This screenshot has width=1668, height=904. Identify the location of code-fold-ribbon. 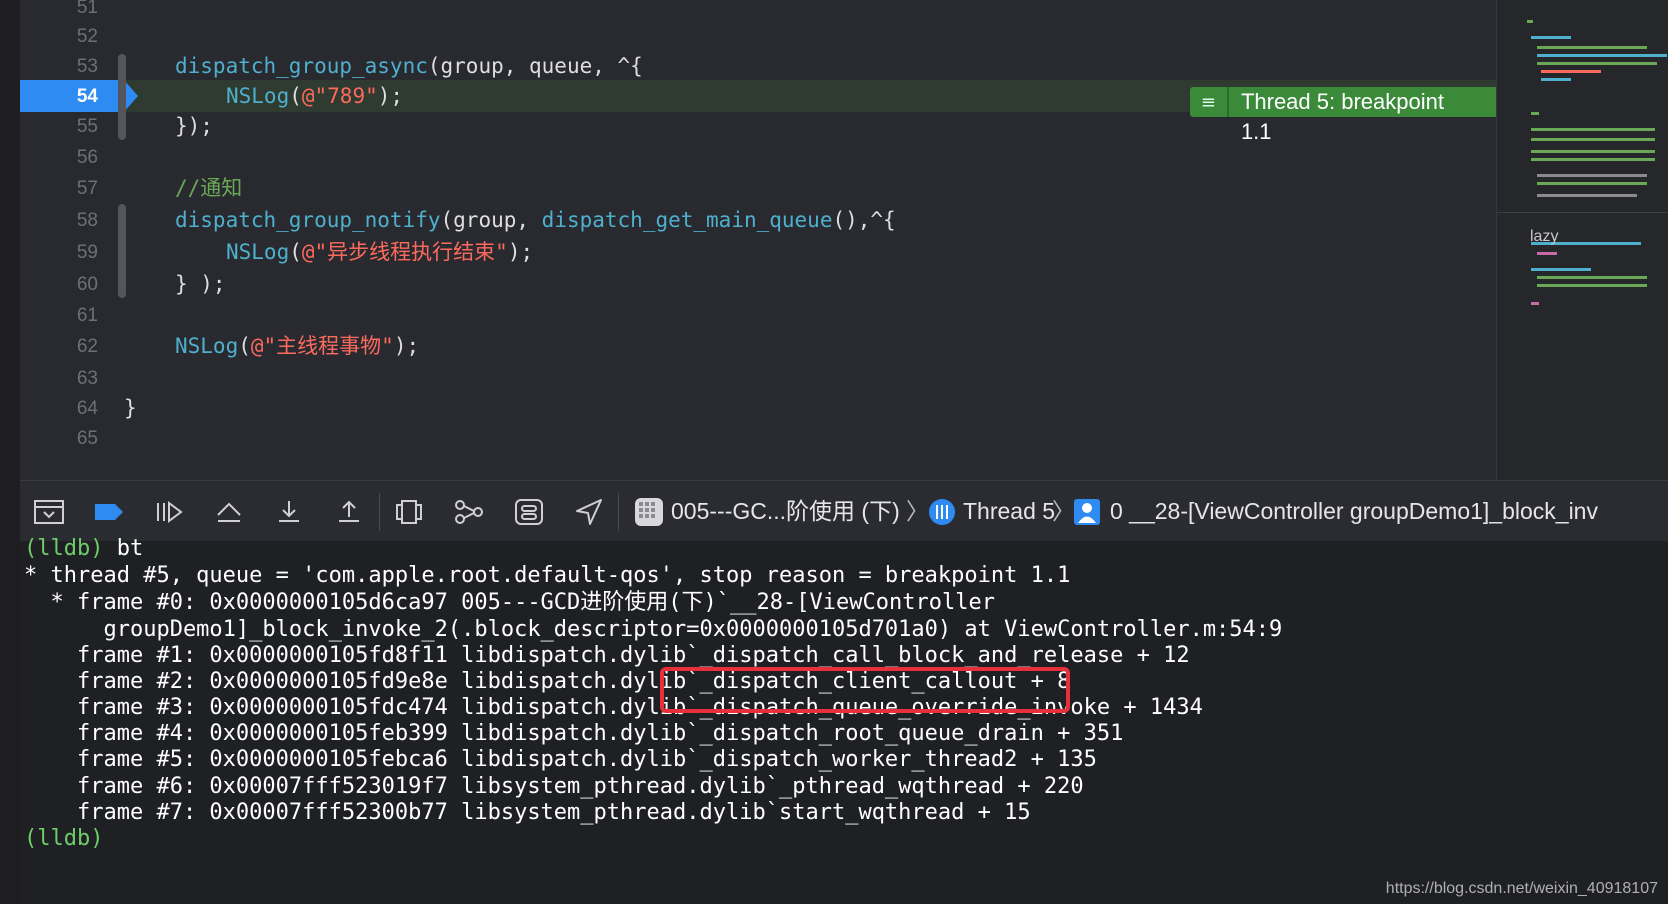
(122, 97).